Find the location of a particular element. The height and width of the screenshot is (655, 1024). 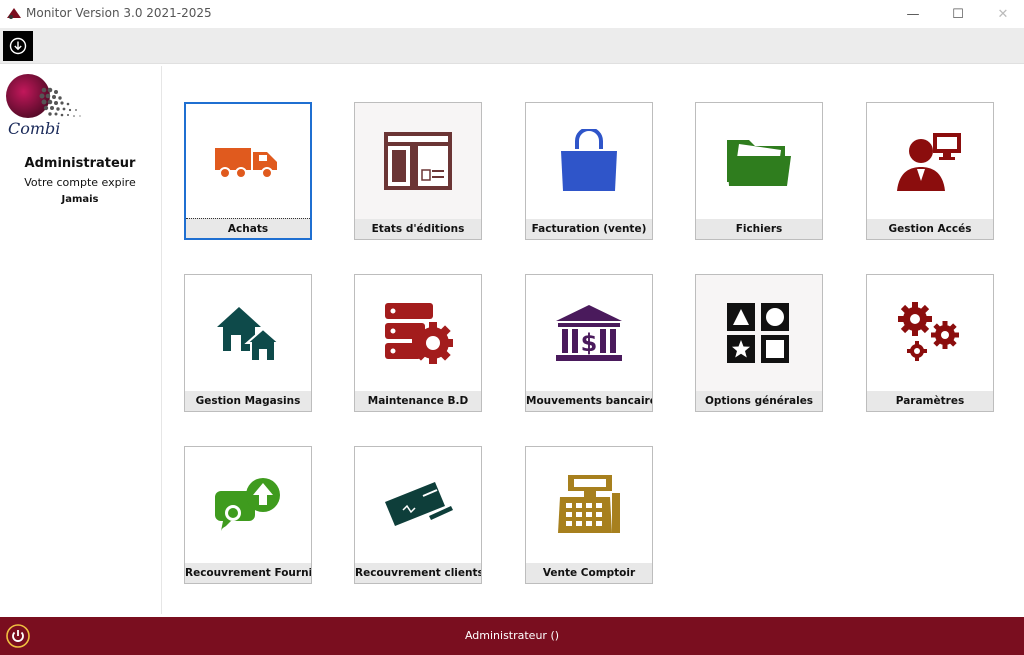

company-logo: Combi is located at coordinates (43, 106).